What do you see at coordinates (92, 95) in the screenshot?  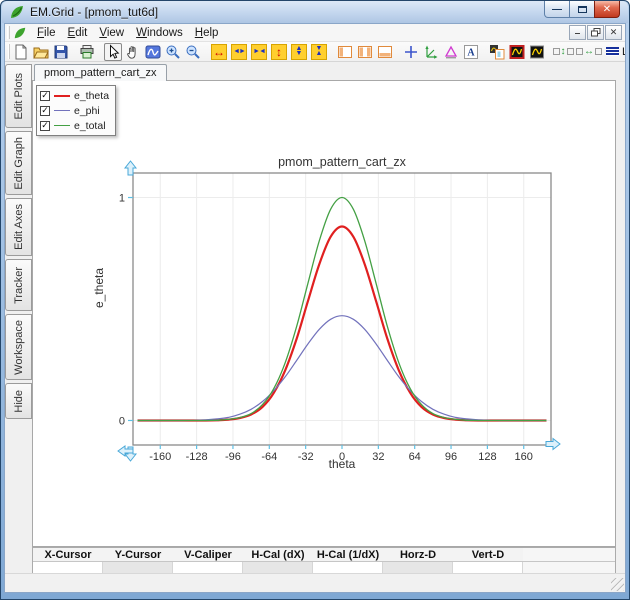 I see `legend-label: e_theta` at bounding box center [92, 95].